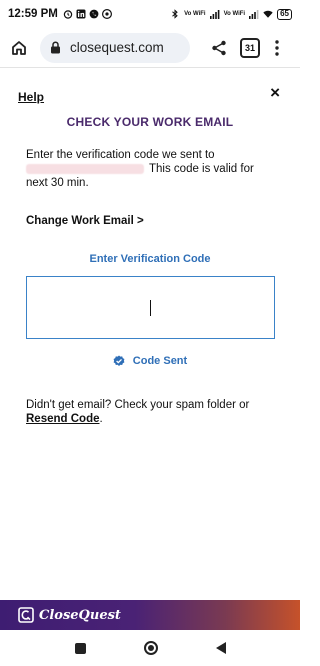 The height and width of the screenshot is (666, 320). I want to click on home-icon, so click(19, 48).